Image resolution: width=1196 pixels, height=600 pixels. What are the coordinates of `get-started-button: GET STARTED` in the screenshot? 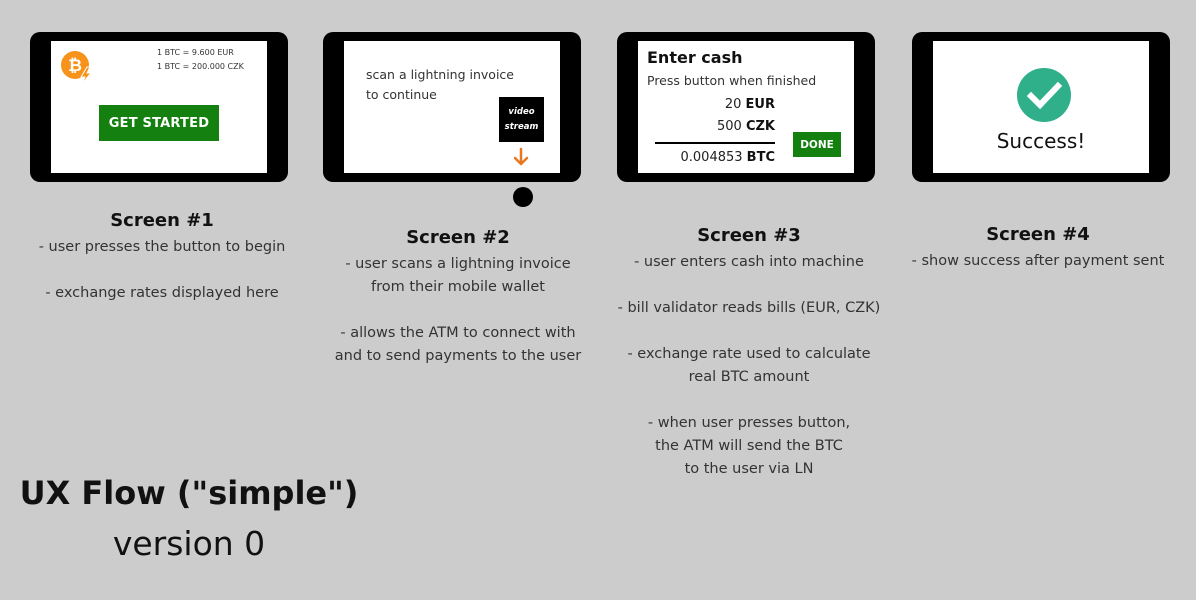 It's located at (159, 123).